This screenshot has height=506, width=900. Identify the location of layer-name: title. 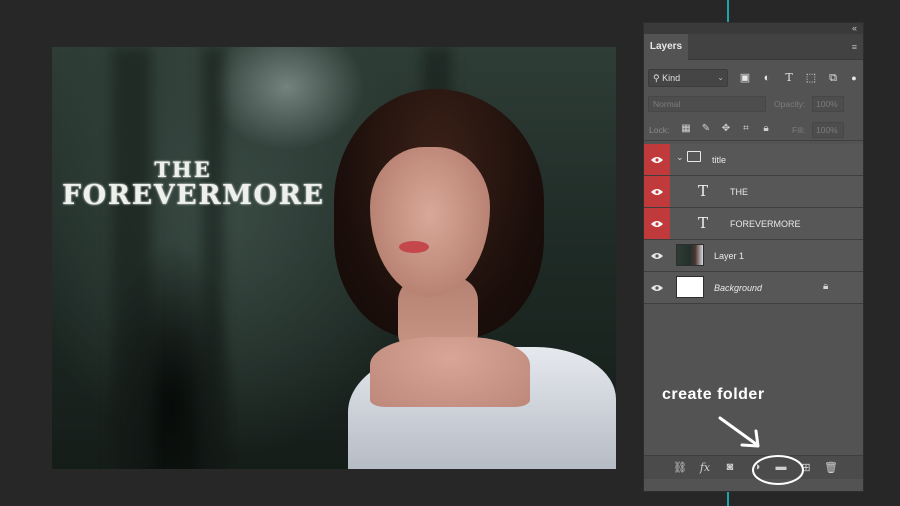
(719, 159).